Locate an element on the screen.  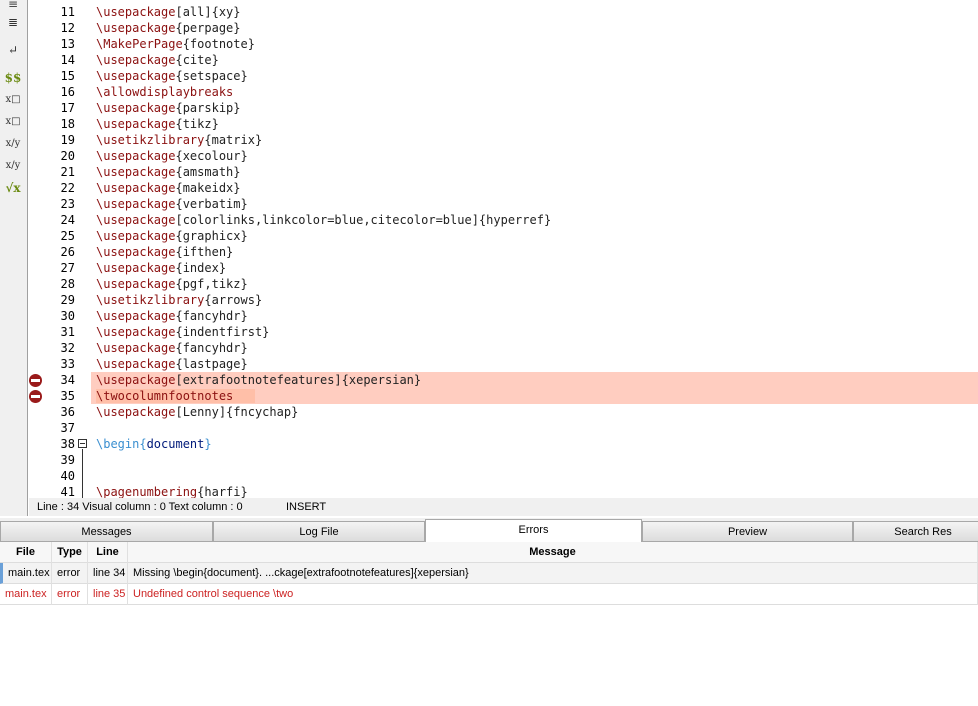
subscript-icon: x□ is located at coordinates (13, 100).